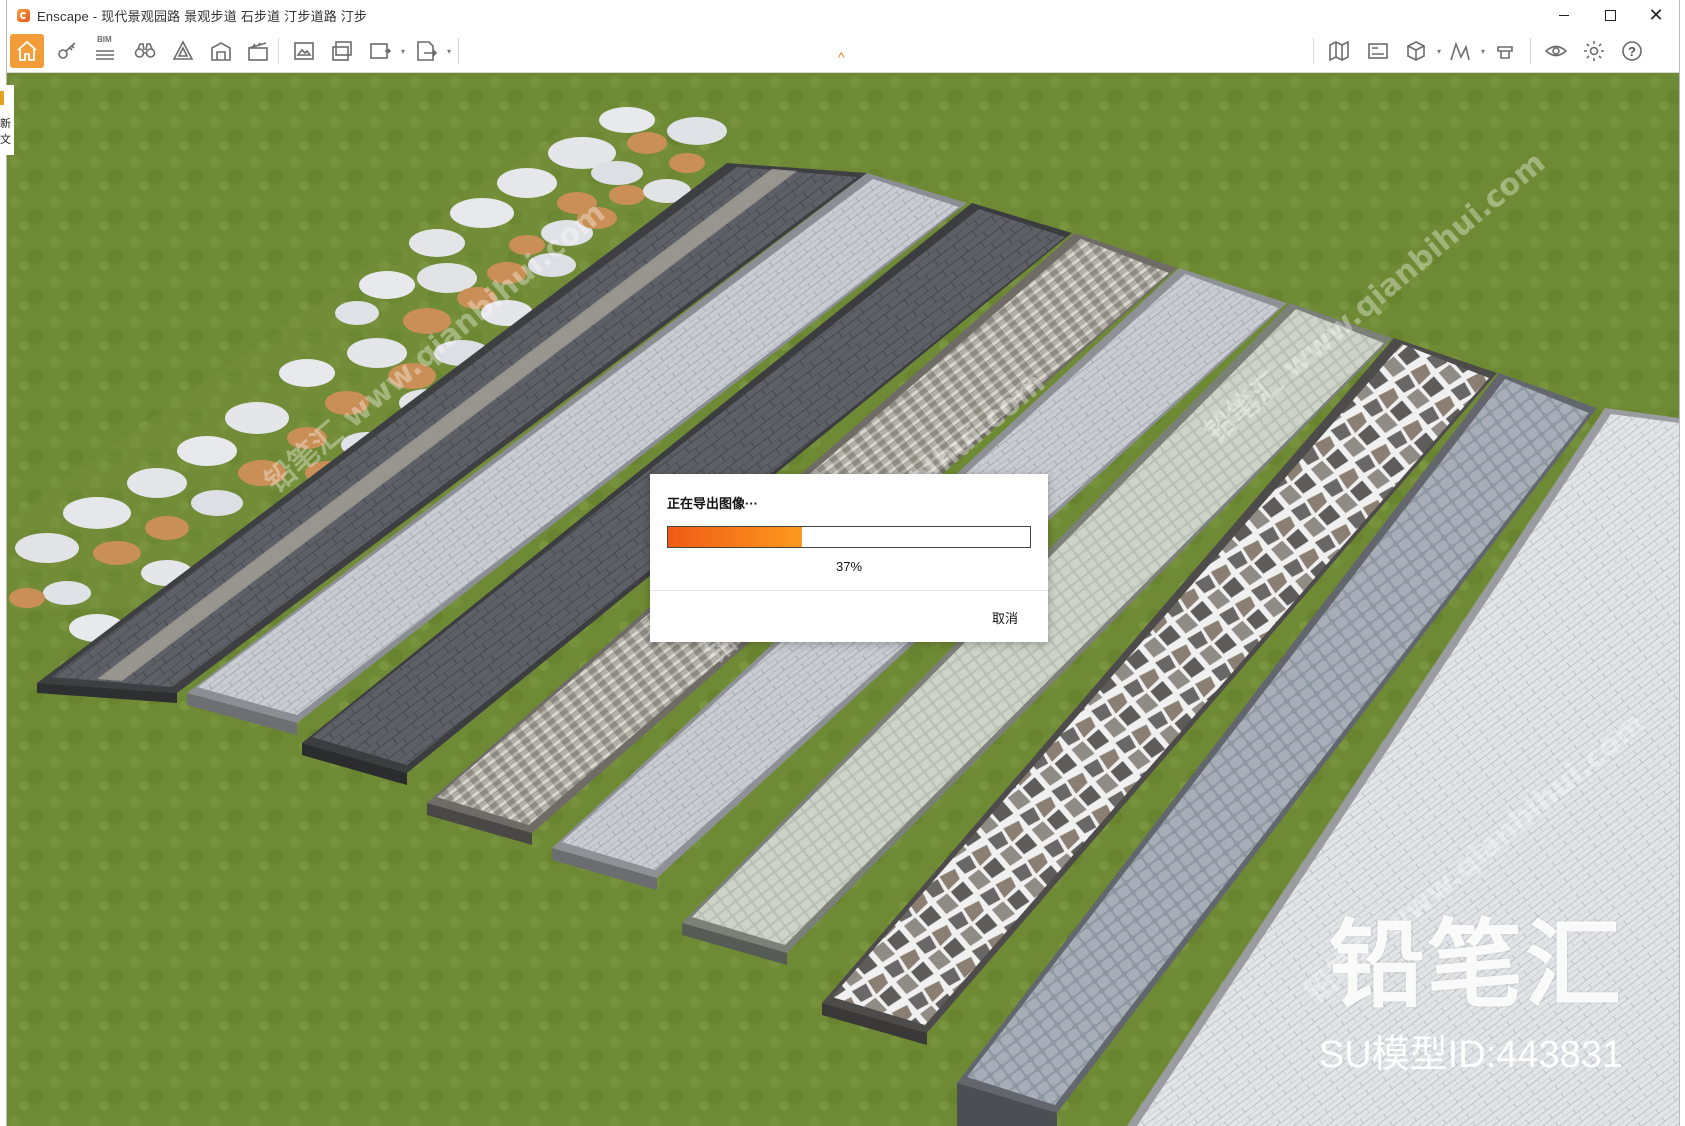 The image size is (1685, 1126). I want to click on batch-render-icon, so click(342, 51).